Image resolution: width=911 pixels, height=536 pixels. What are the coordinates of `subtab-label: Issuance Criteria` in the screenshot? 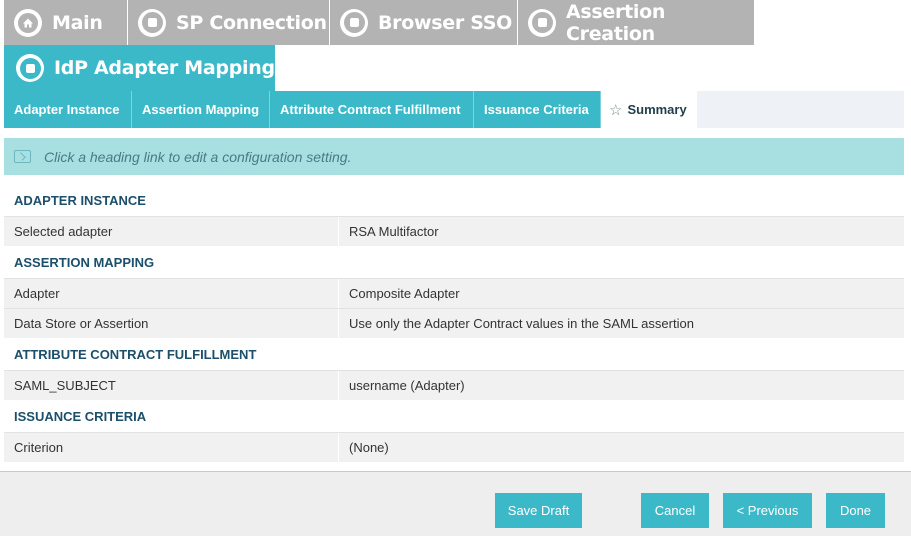 It's located at (536, 109).